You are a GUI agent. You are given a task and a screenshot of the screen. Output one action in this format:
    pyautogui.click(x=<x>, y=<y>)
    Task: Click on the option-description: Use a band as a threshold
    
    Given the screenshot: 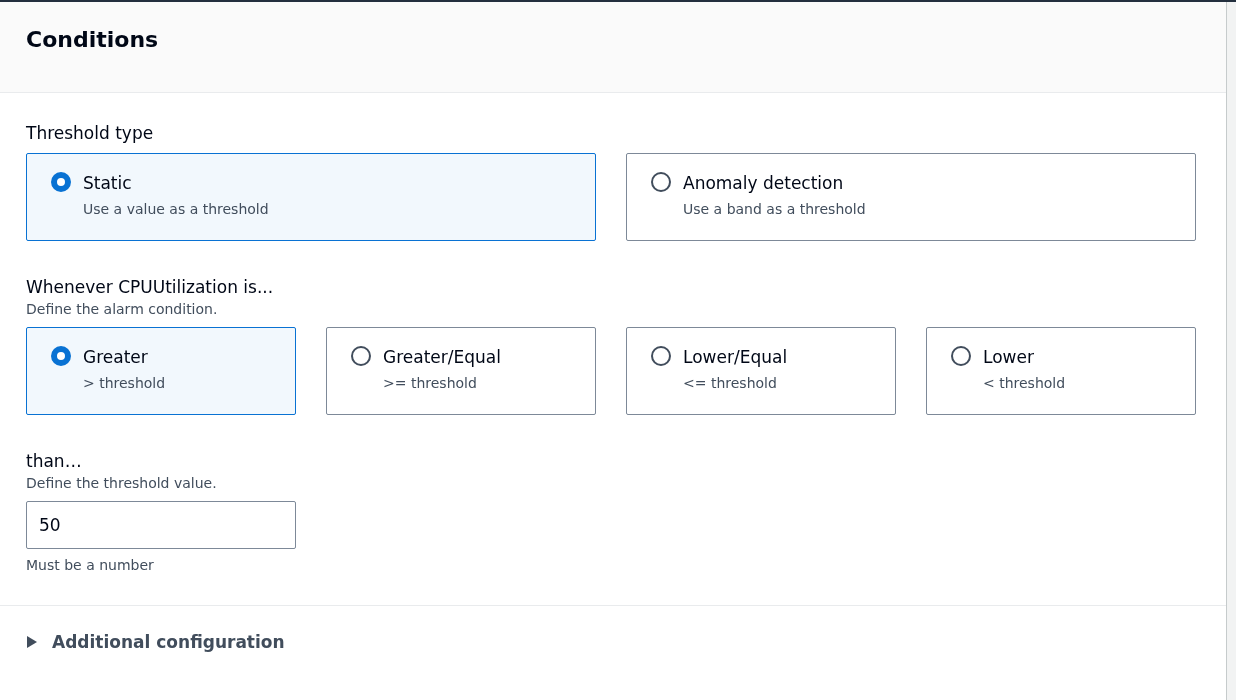 What is the action you would take?
    pyautogui.click(x=774, y=209)
    